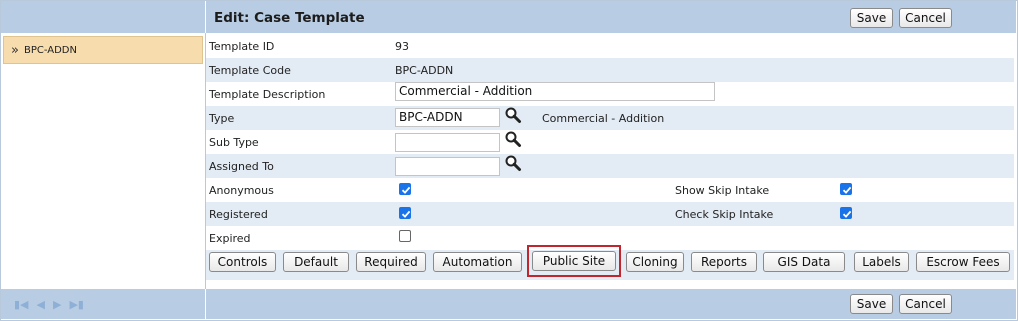  Describe the element at coordinates (230, 238) in the screenshot. I see `expired-label: Expired` at that location.